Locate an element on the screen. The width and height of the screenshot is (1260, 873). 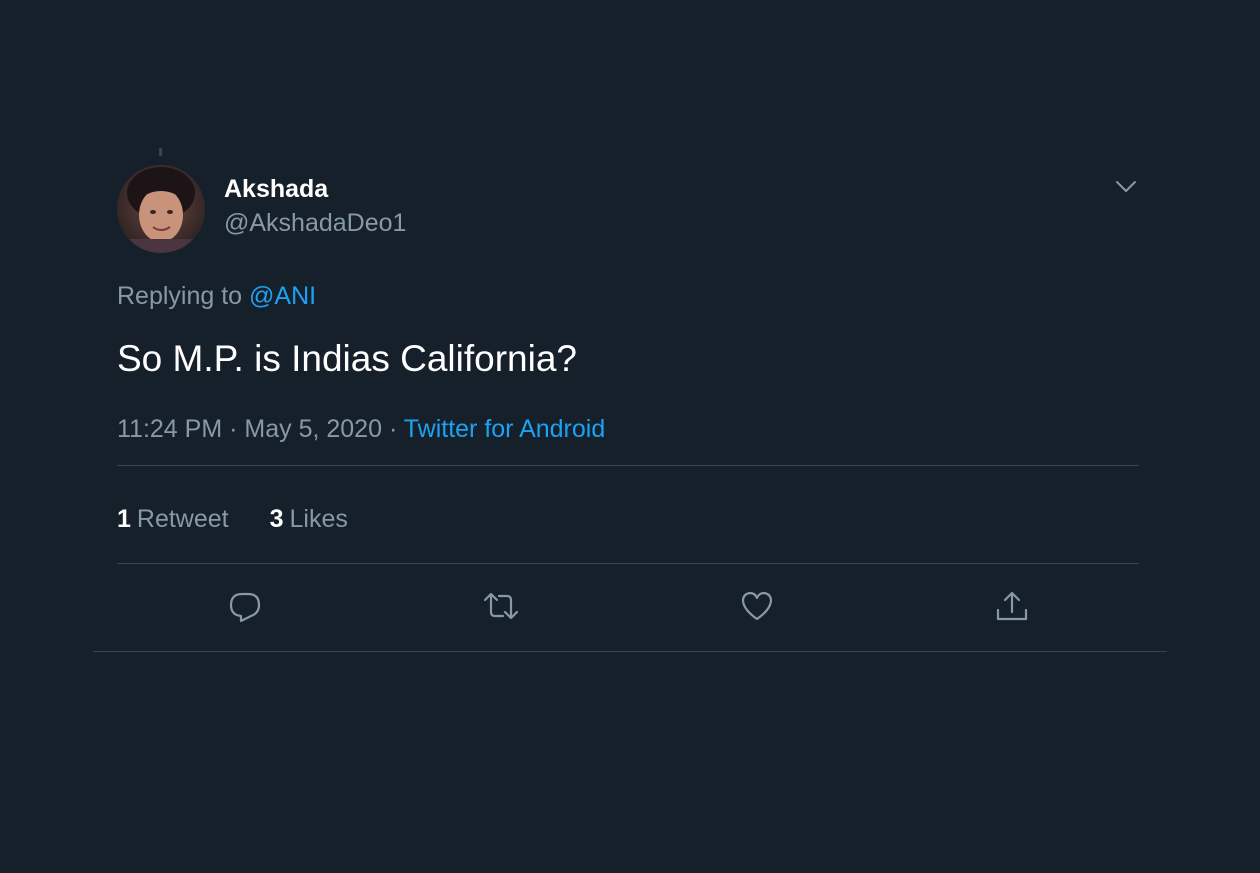
chevron-down-icon is located at coordinates (1126, 187).